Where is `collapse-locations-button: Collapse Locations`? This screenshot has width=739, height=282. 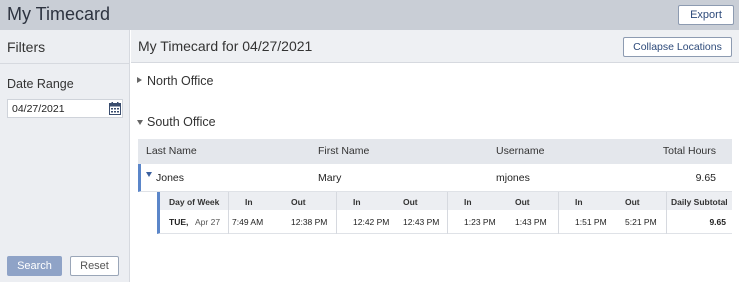
collapse-locations-button: Collapse Locations is located at coordinates (677, 47).